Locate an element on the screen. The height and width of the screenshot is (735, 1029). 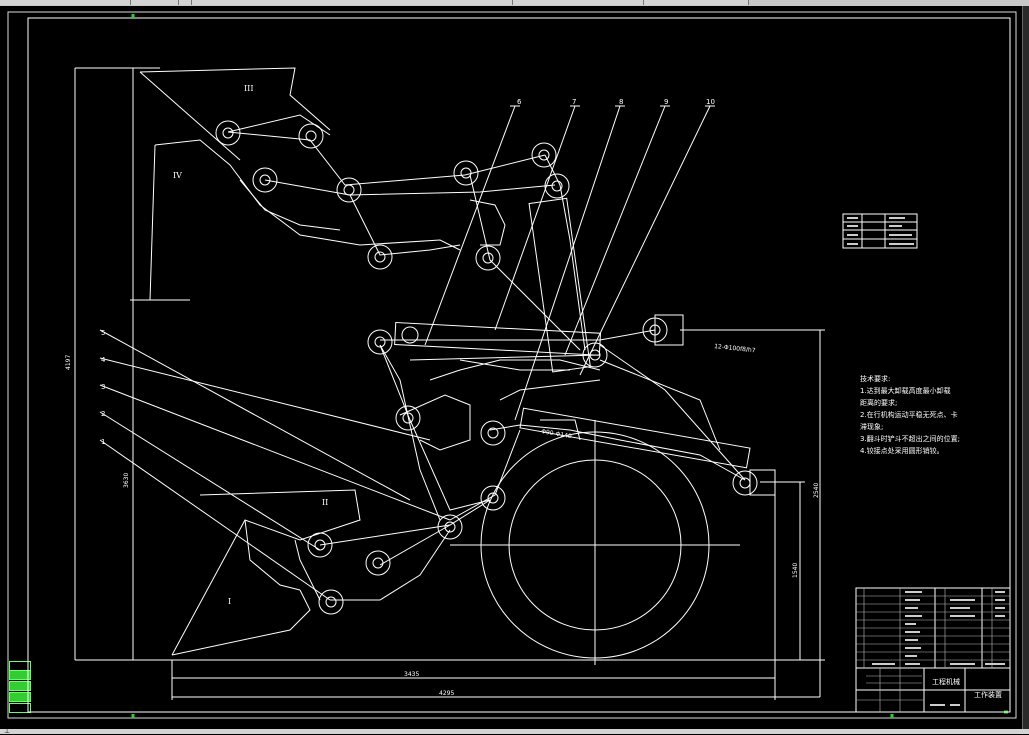
callout-1: 1 is located at coordinates (103, 442).